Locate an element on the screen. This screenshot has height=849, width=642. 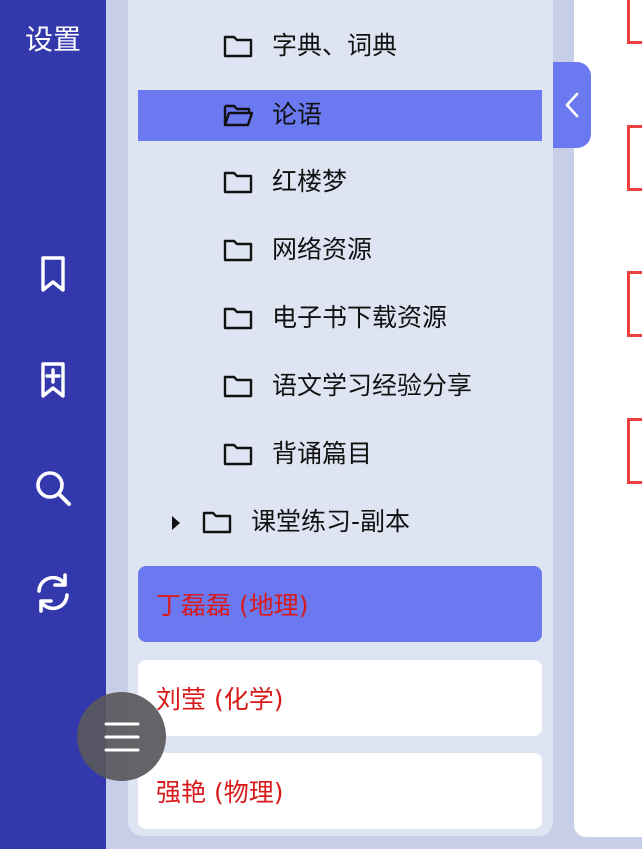
user-card-label: 强艳 (物理) is located at coordinates (220, 792).